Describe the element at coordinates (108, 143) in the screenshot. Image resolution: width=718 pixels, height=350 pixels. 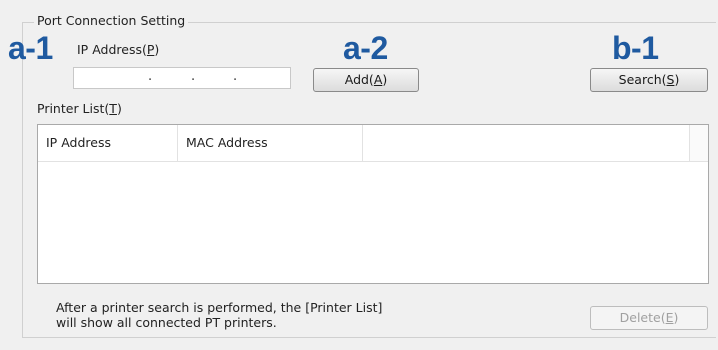
I see `column-header-ip-address: IP Address` at that location.